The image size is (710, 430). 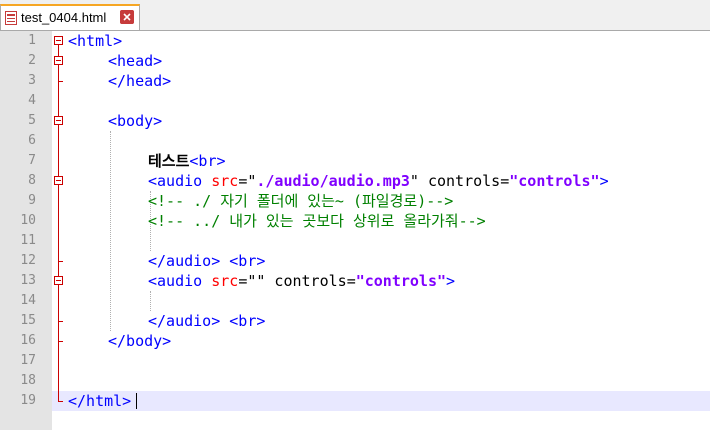 I want to click on line-number: 9, so click(x=32, y=200).